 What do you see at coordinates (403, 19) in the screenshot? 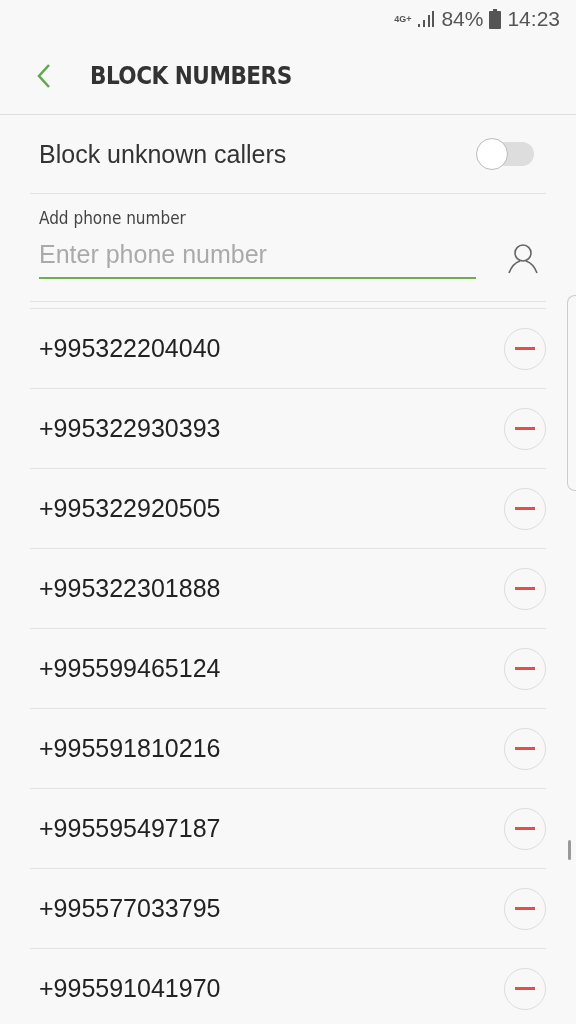
I see `network-type: 4G+` at bounding box center [403, 19].